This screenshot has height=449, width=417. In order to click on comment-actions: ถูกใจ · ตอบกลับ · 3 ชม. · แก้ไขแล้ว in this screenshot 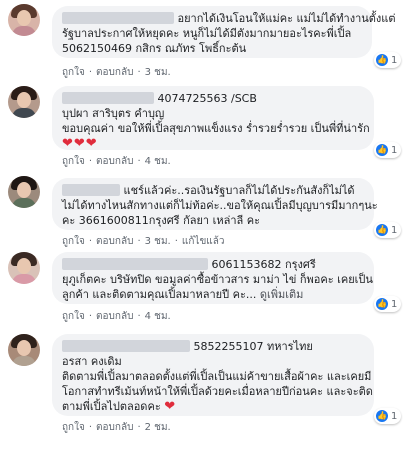, I will do `click(143, 241)`.